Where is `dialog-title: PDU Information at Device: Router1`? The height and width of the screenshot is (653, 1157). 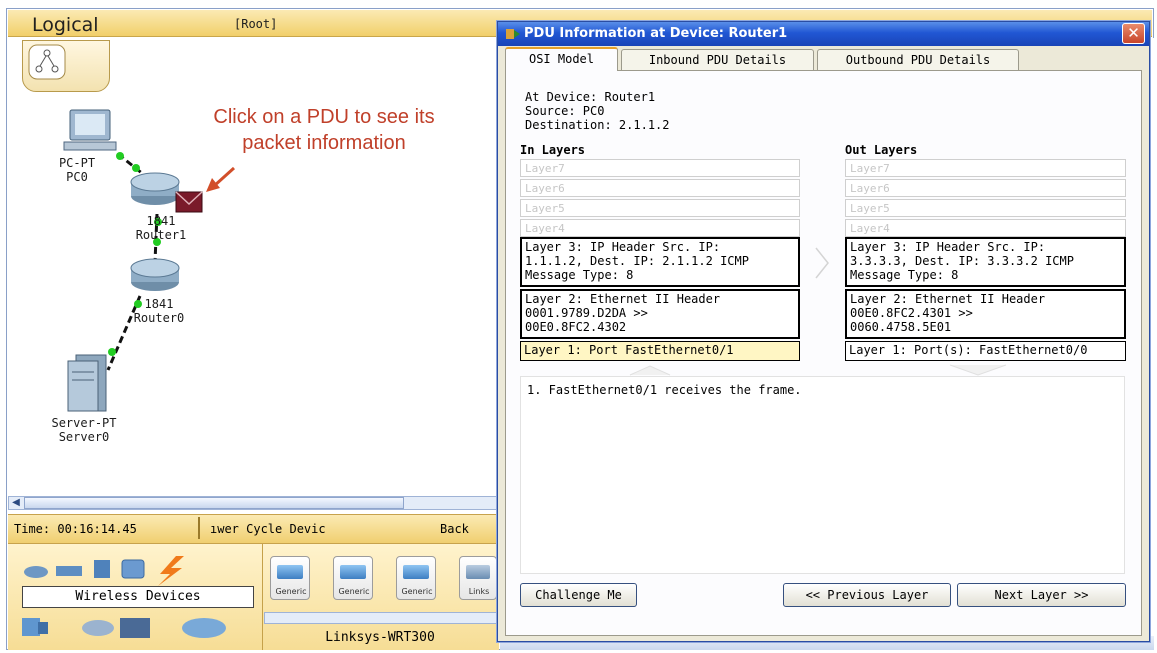 dialog-title: PDU Information at Device: Router1 is located at coordinates (656, 33).